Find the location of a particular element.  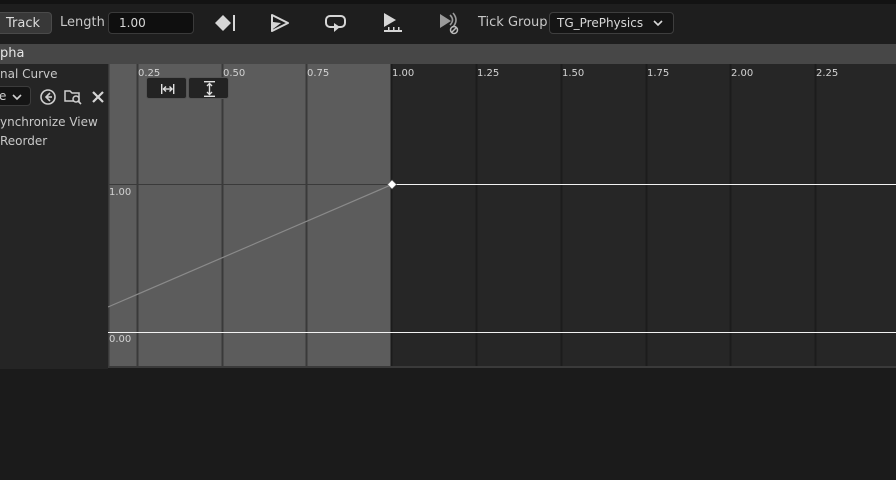

add-key-icon is located at coordinates (225, 23).